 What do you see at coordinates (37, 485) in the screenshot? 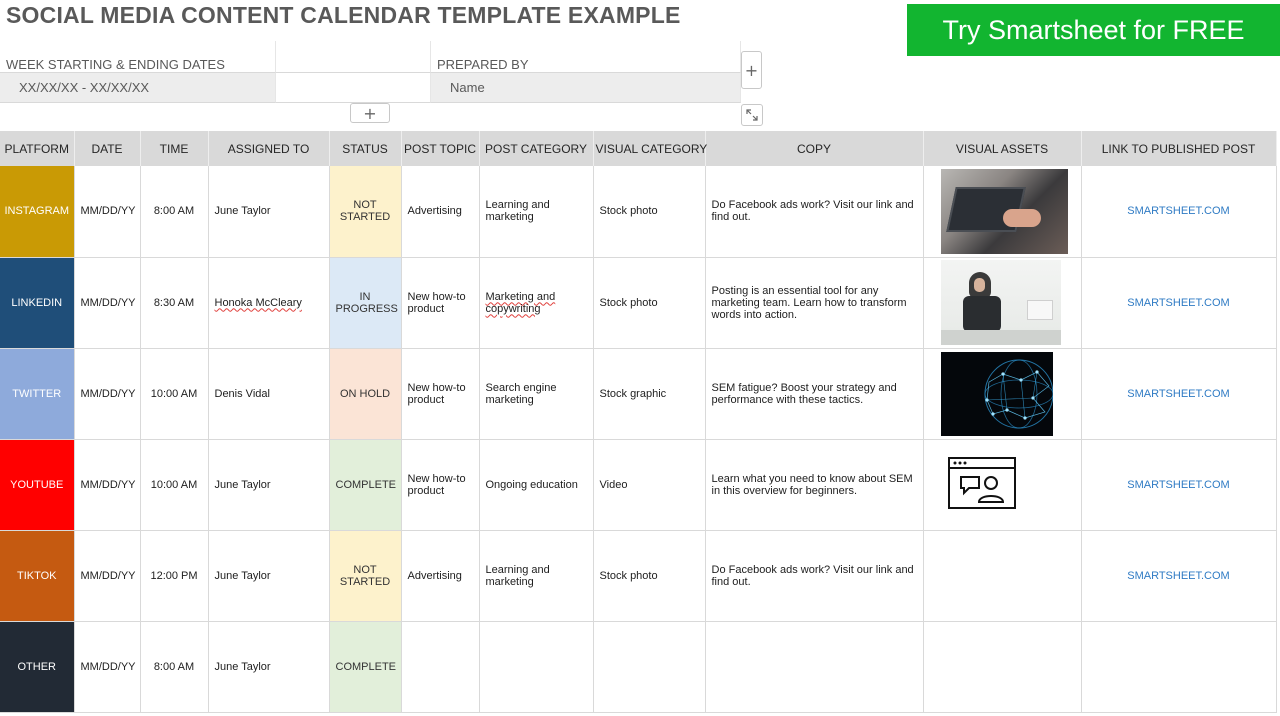
I see `platform-cell: YOUTUBE` at bounding box center [37, 485].